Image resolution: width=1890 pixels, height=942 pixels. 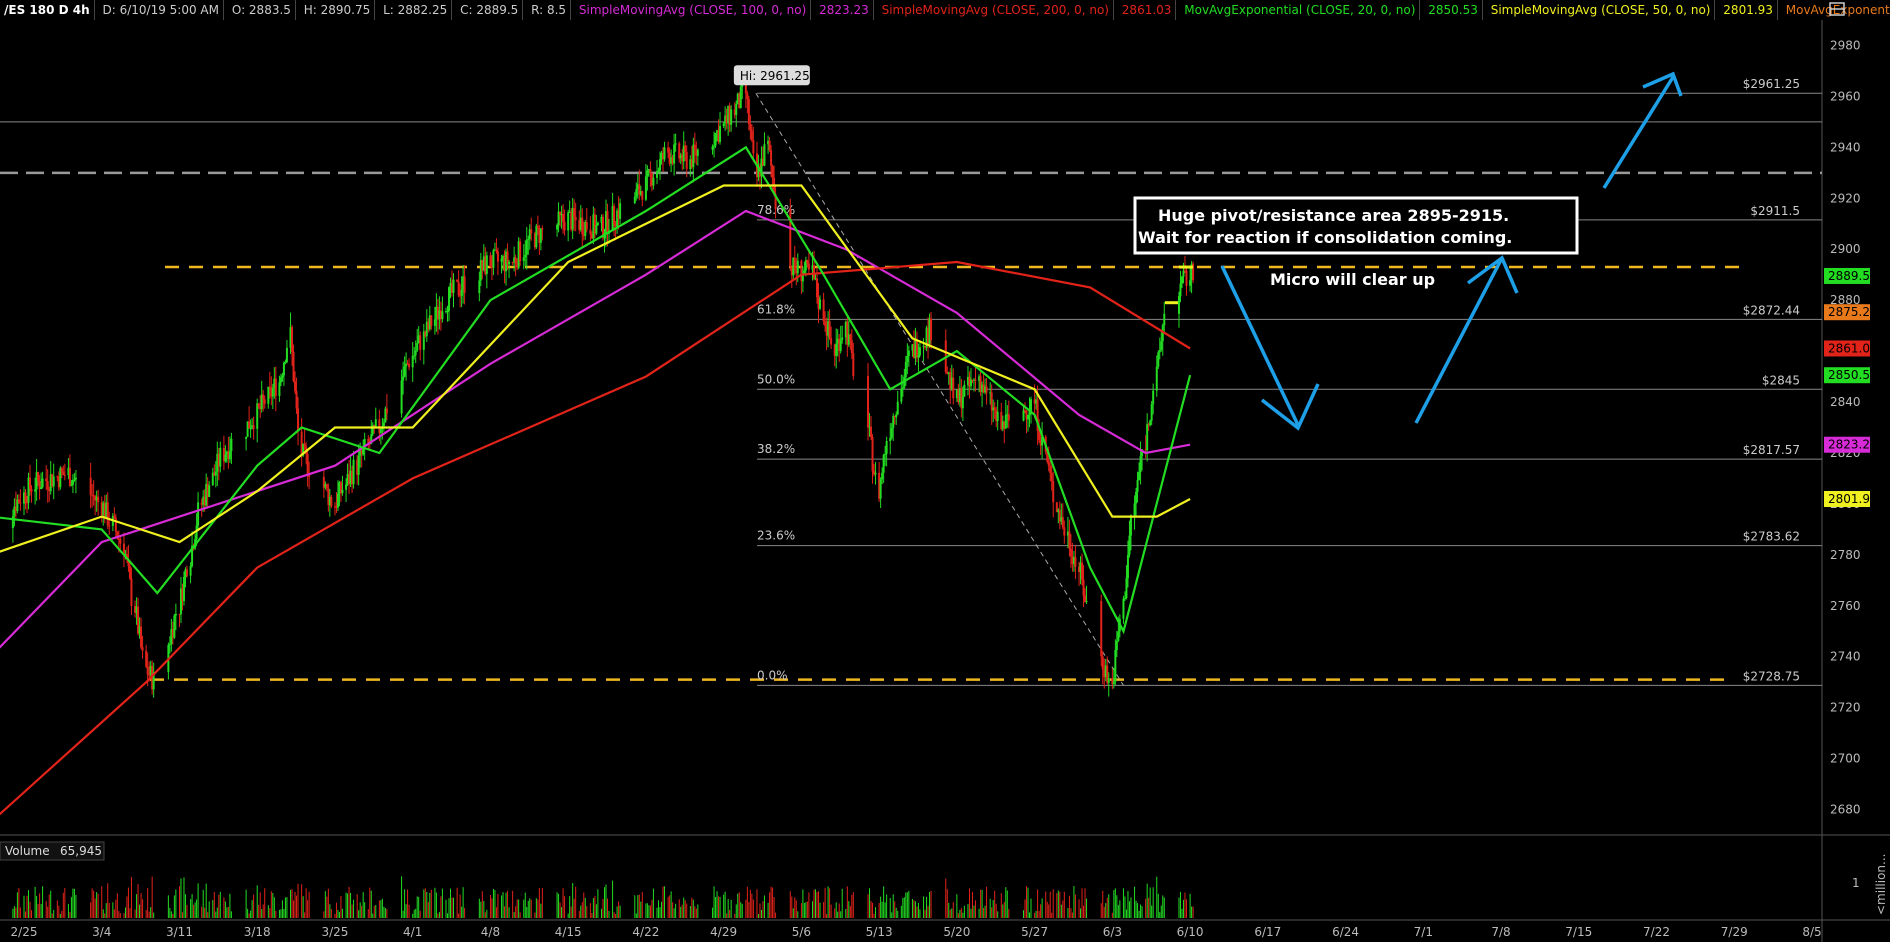 What do you see at coordinates (81, 851) in the screenshot?
I see `volume-value: 65,945` at bounding box center [81, 851].